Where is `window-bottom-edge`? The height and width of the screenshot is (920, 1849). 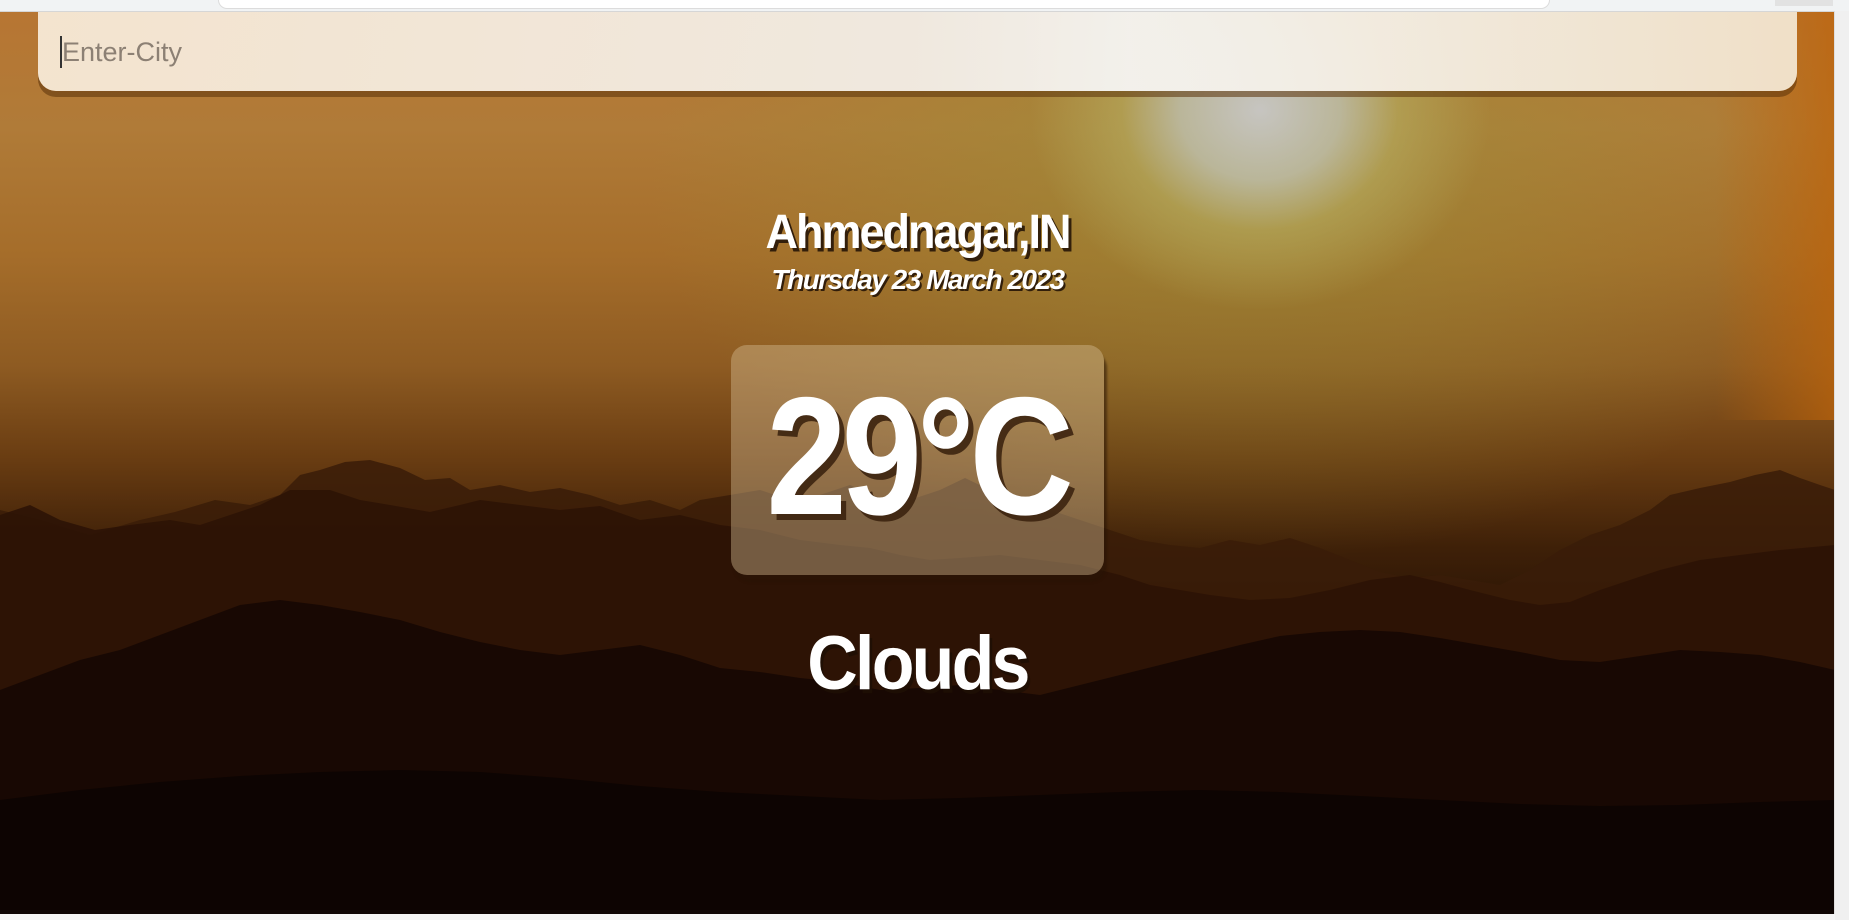
window-bottom-edge is located at coordinates (917, 917).